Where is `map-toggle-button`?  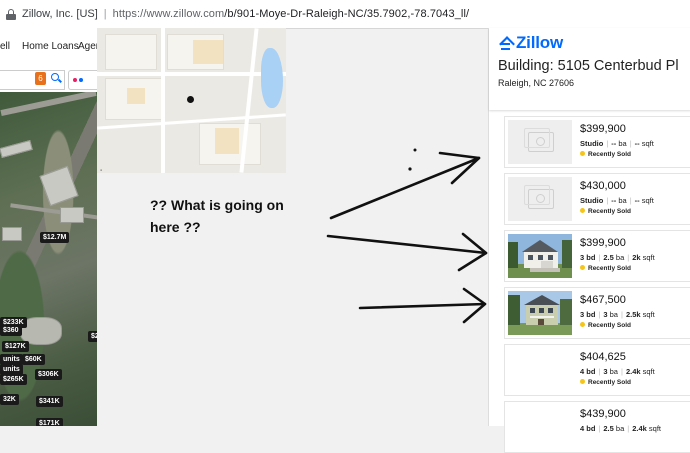
map-toggle-button is located at coordinates (83, 80).